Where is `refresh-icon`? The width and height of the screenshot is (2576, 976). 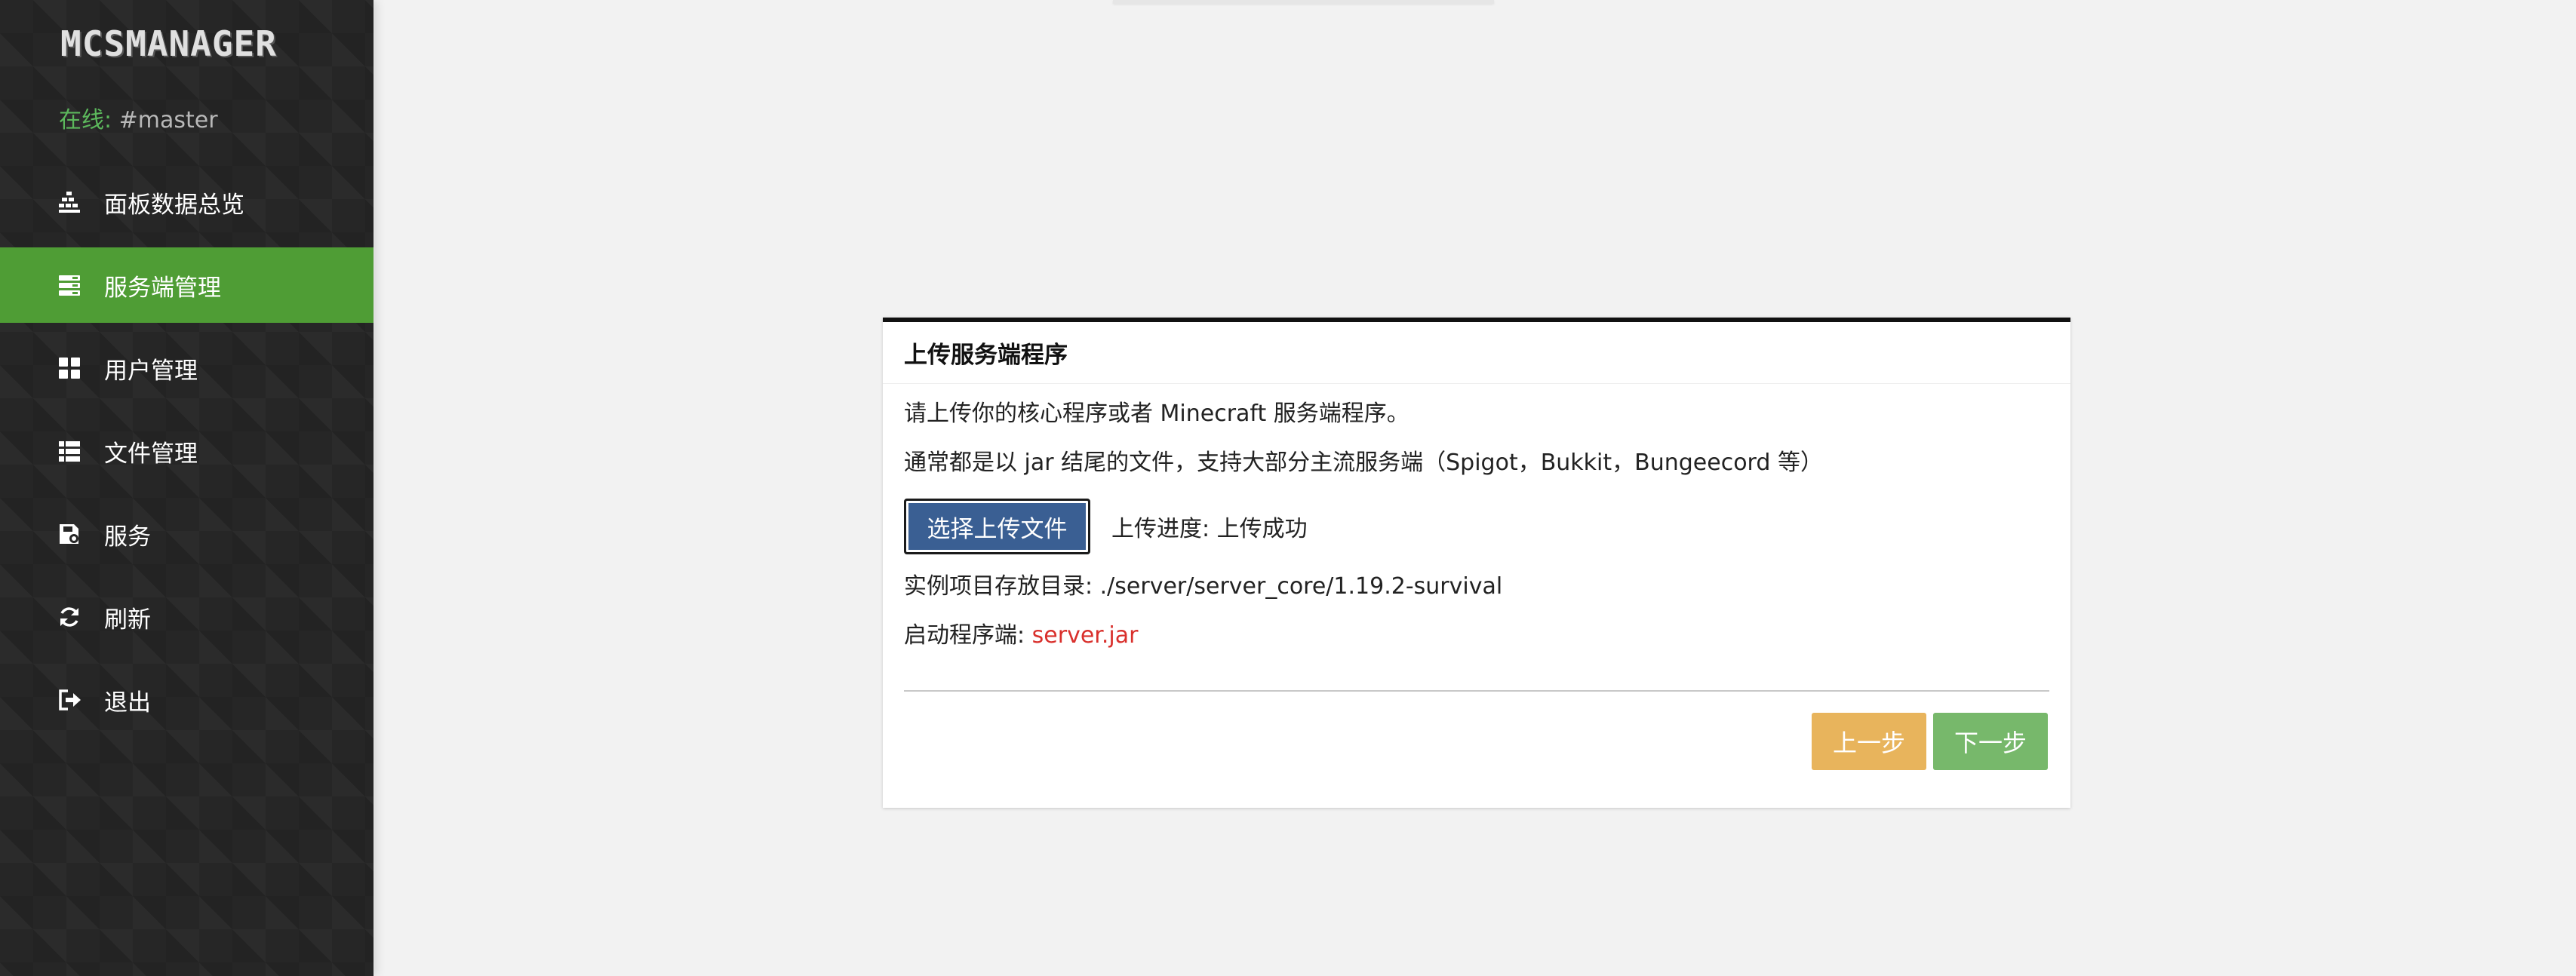
refresh-icon is located at coordinates (69, 617).